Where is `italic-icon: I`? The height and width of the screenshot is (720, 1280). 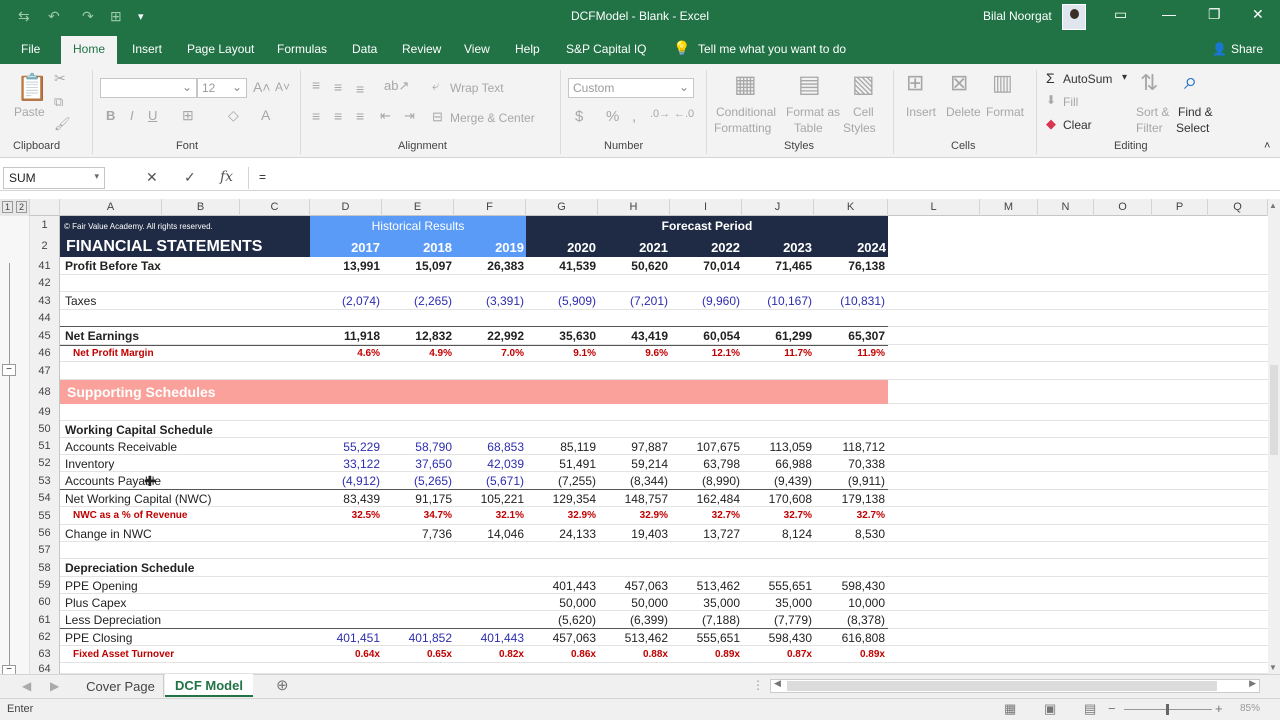
italic-icon: I is located at coordinates (132, 115).